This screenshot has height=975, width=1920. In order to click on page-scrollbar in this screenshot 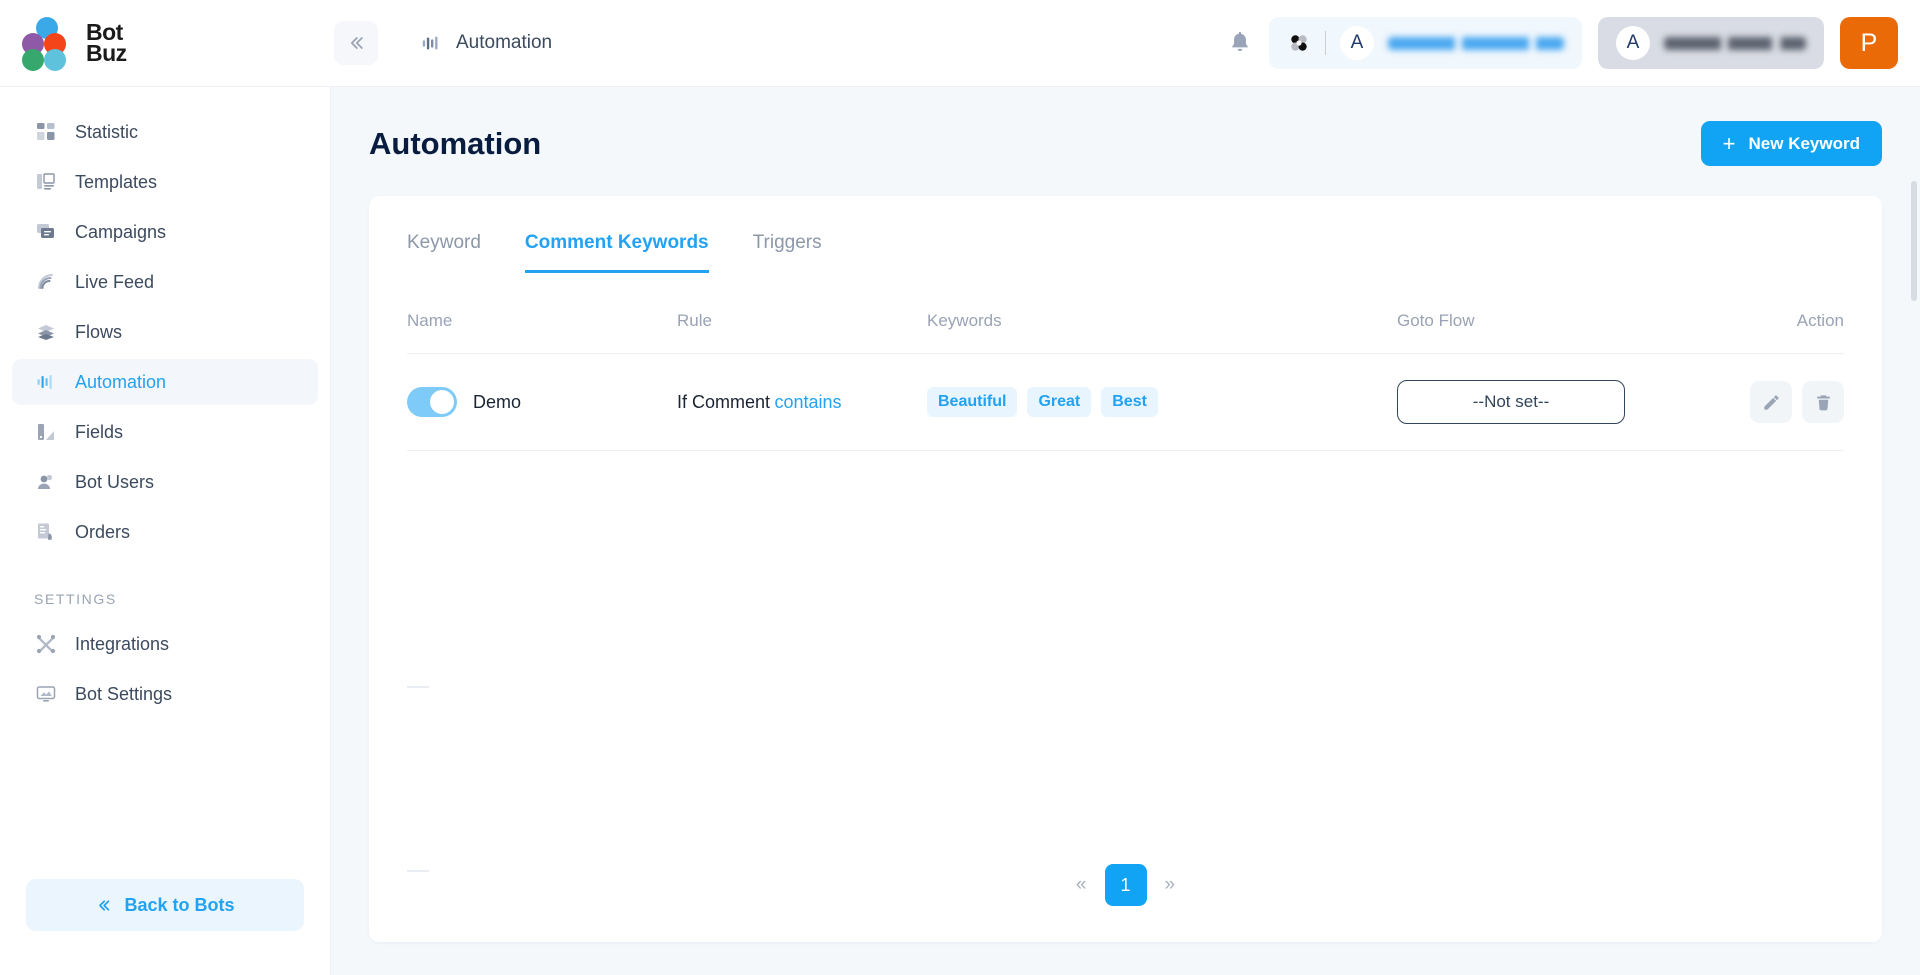, I will do `click(1914, 575)`.